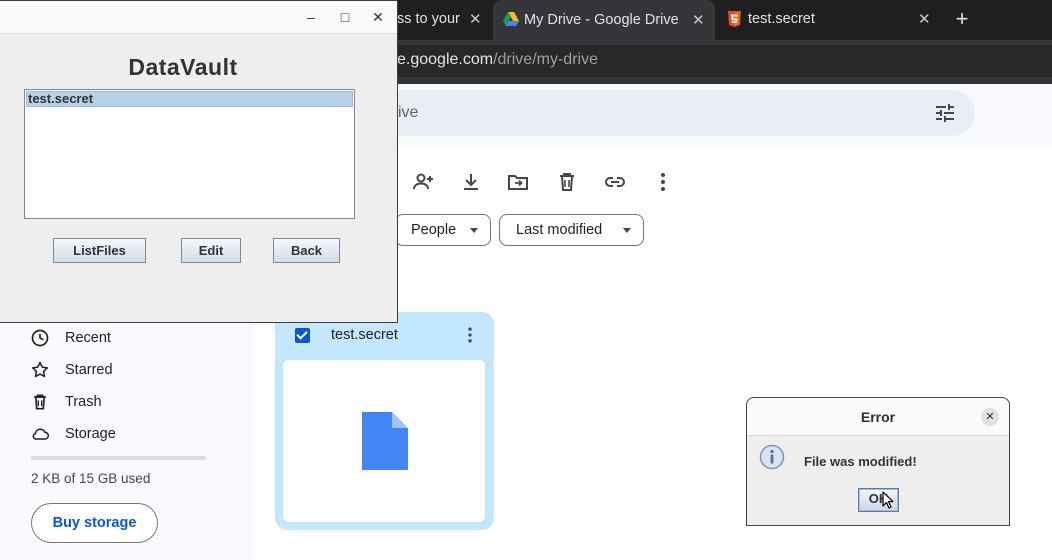 The height and width of the screenshot is (560, 1052). I want to click on buy-storage-button: Buy storage, so click(94, 523).